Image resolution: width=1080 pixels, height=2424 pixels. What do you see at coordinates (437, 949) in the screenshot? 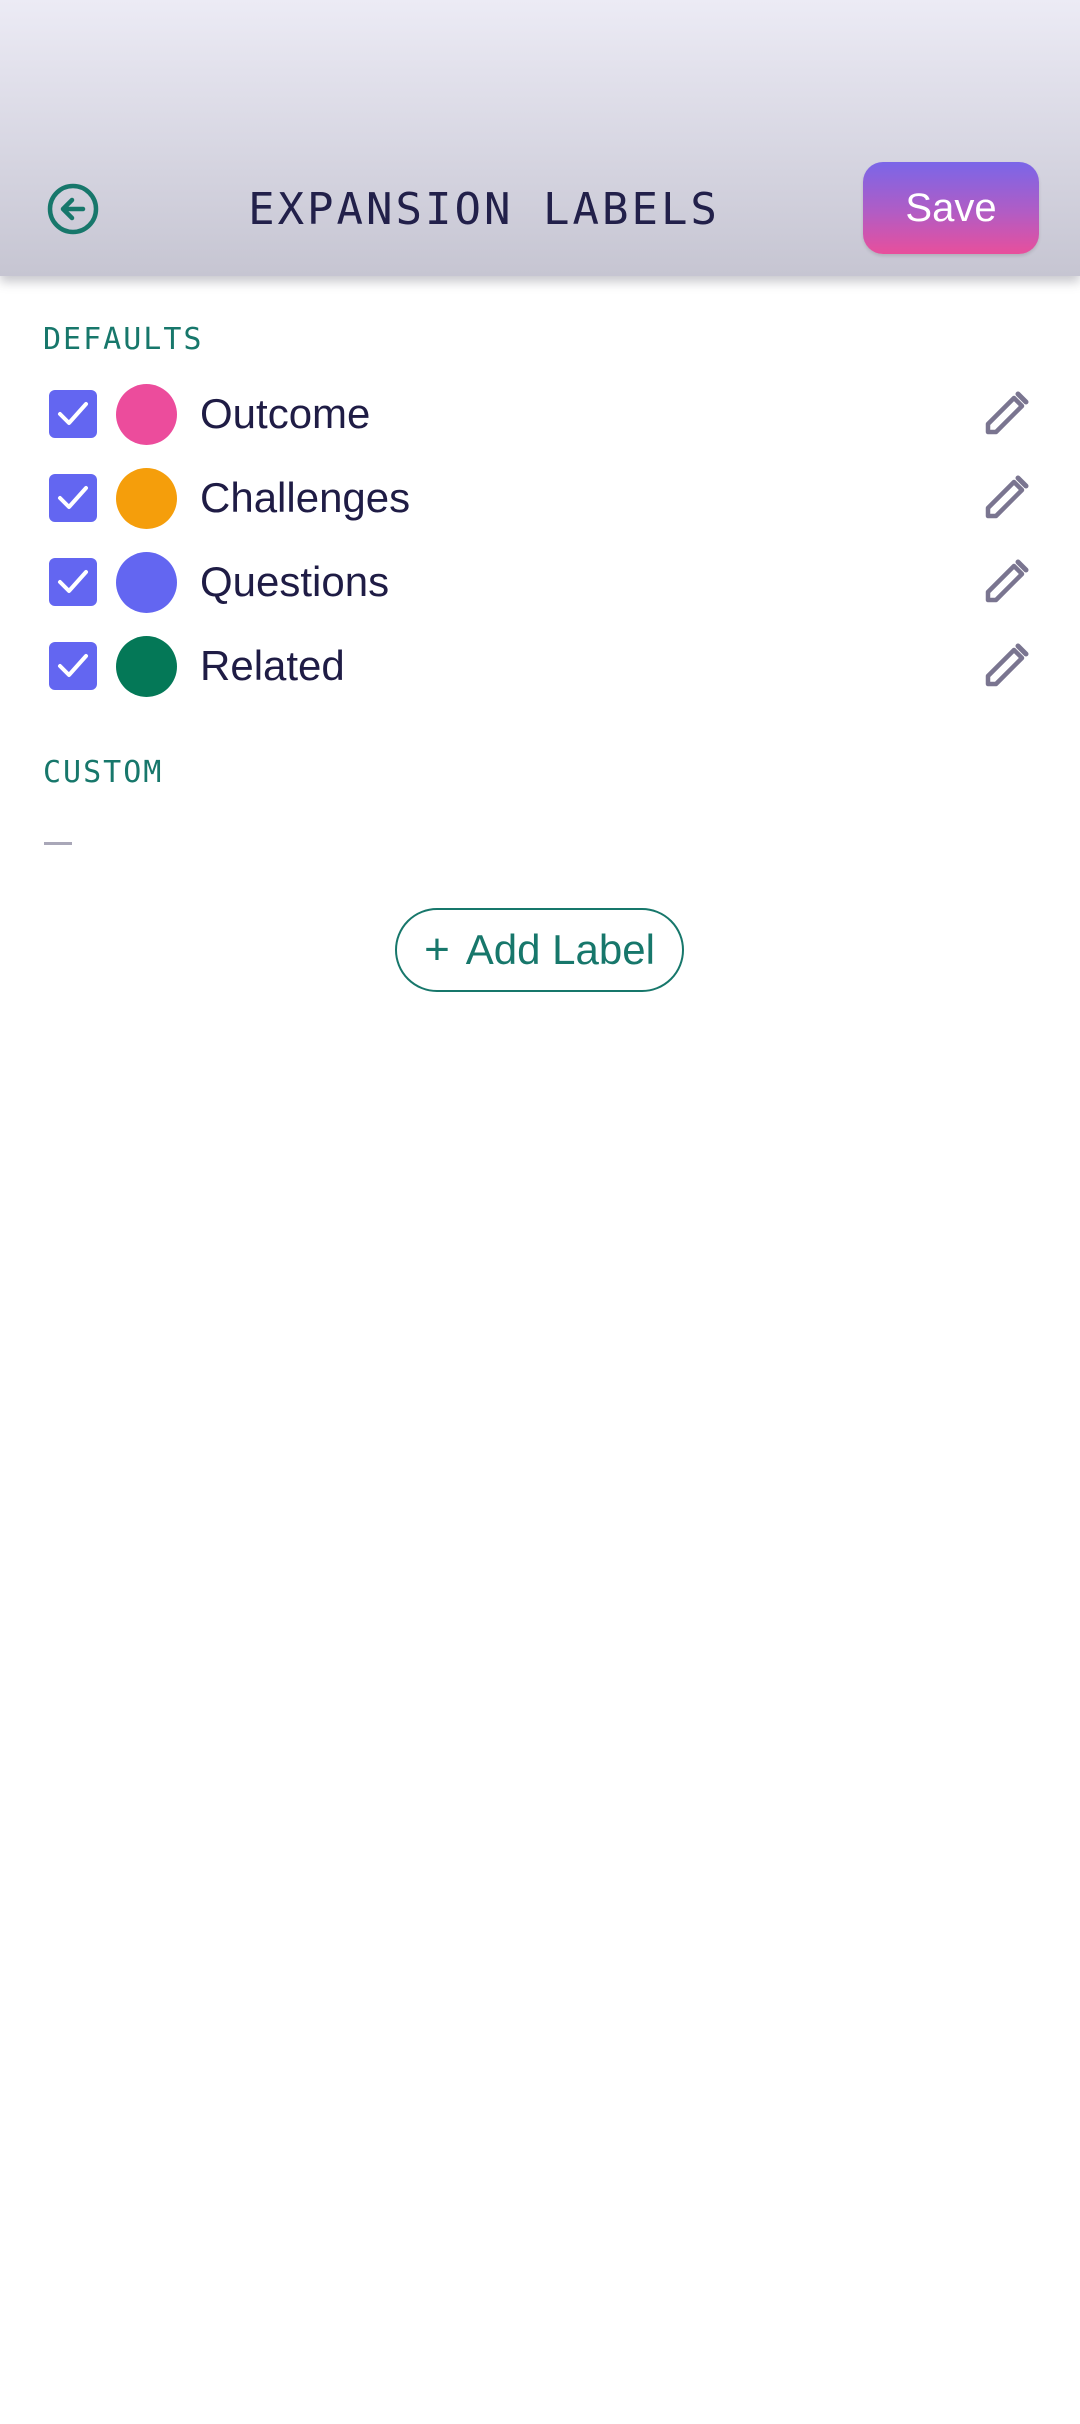
I see `plus-icon: +` at bounding box center [437, 949].